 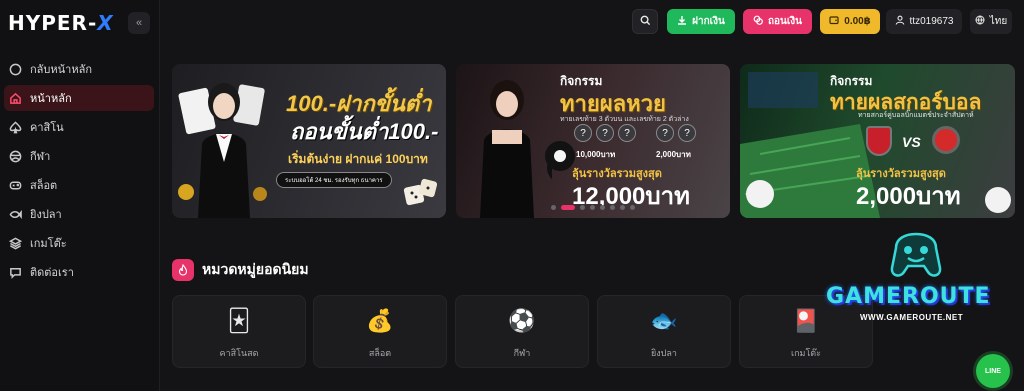 I want to click on banner1-line3: เริ่มต้นง่าย ฝากแค่ 100บาท, so click(x=358, y=159).